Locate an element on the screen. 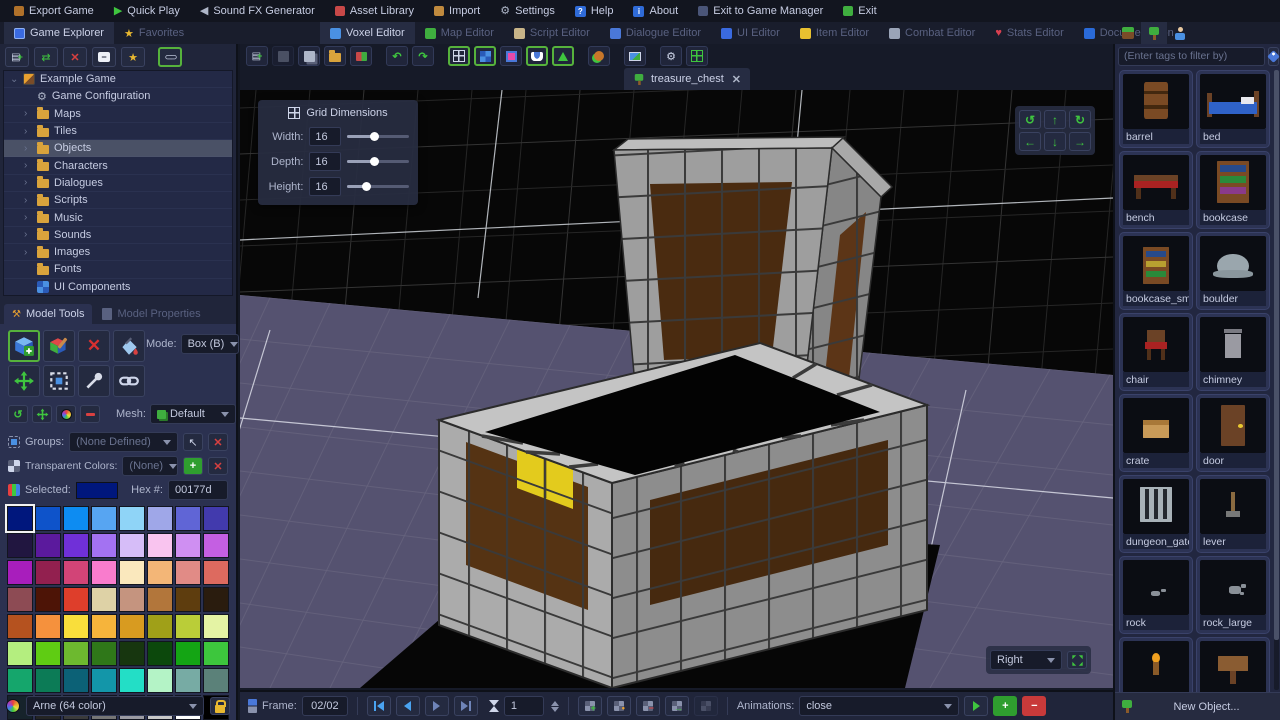 Image resolution: width=1280 pixels, height=720 pixels. dim-slider is located at coordinates (378, 186).